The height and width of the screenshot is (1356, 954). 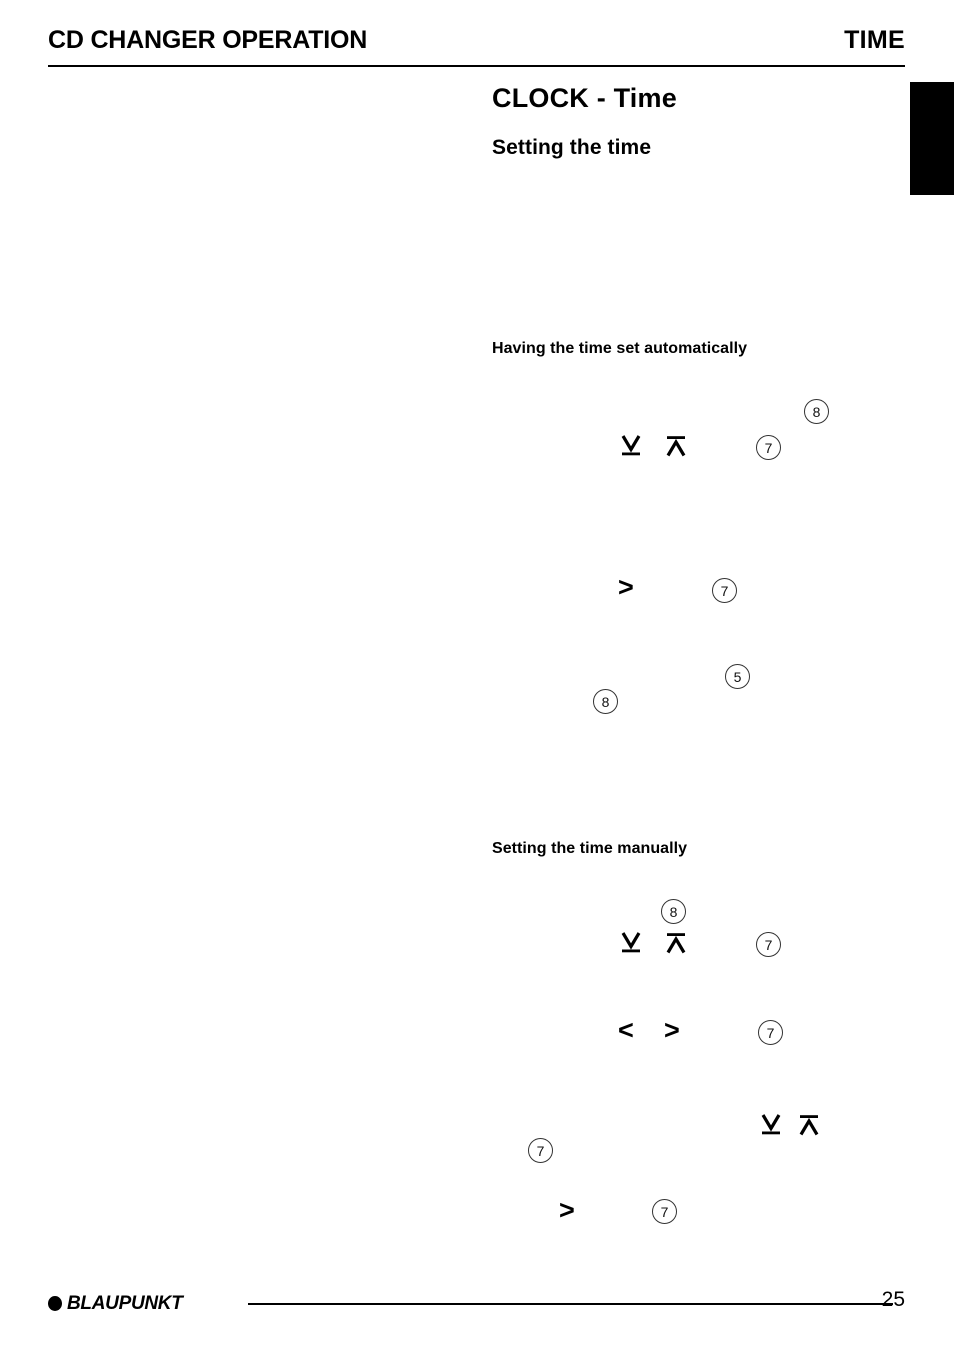 What do you see at coordinates (893, 1299) in the screenshot?
I see `page-number: 25` at bounding box center [893, 1299].